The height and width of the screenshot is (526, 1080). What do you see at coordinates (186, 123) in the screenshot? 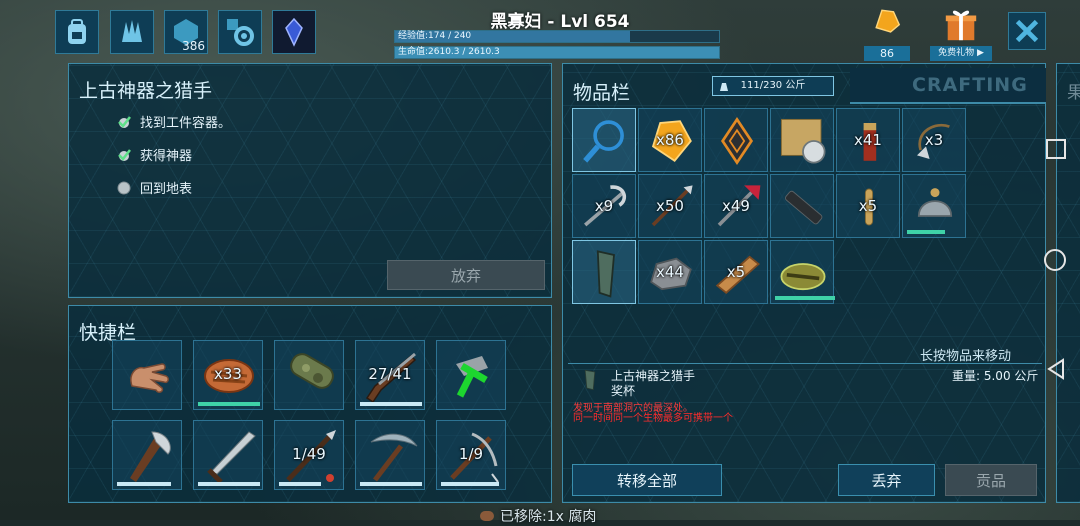
I see `quest-objective-label: 找到工件容器。` at bounding box center [186, 123].